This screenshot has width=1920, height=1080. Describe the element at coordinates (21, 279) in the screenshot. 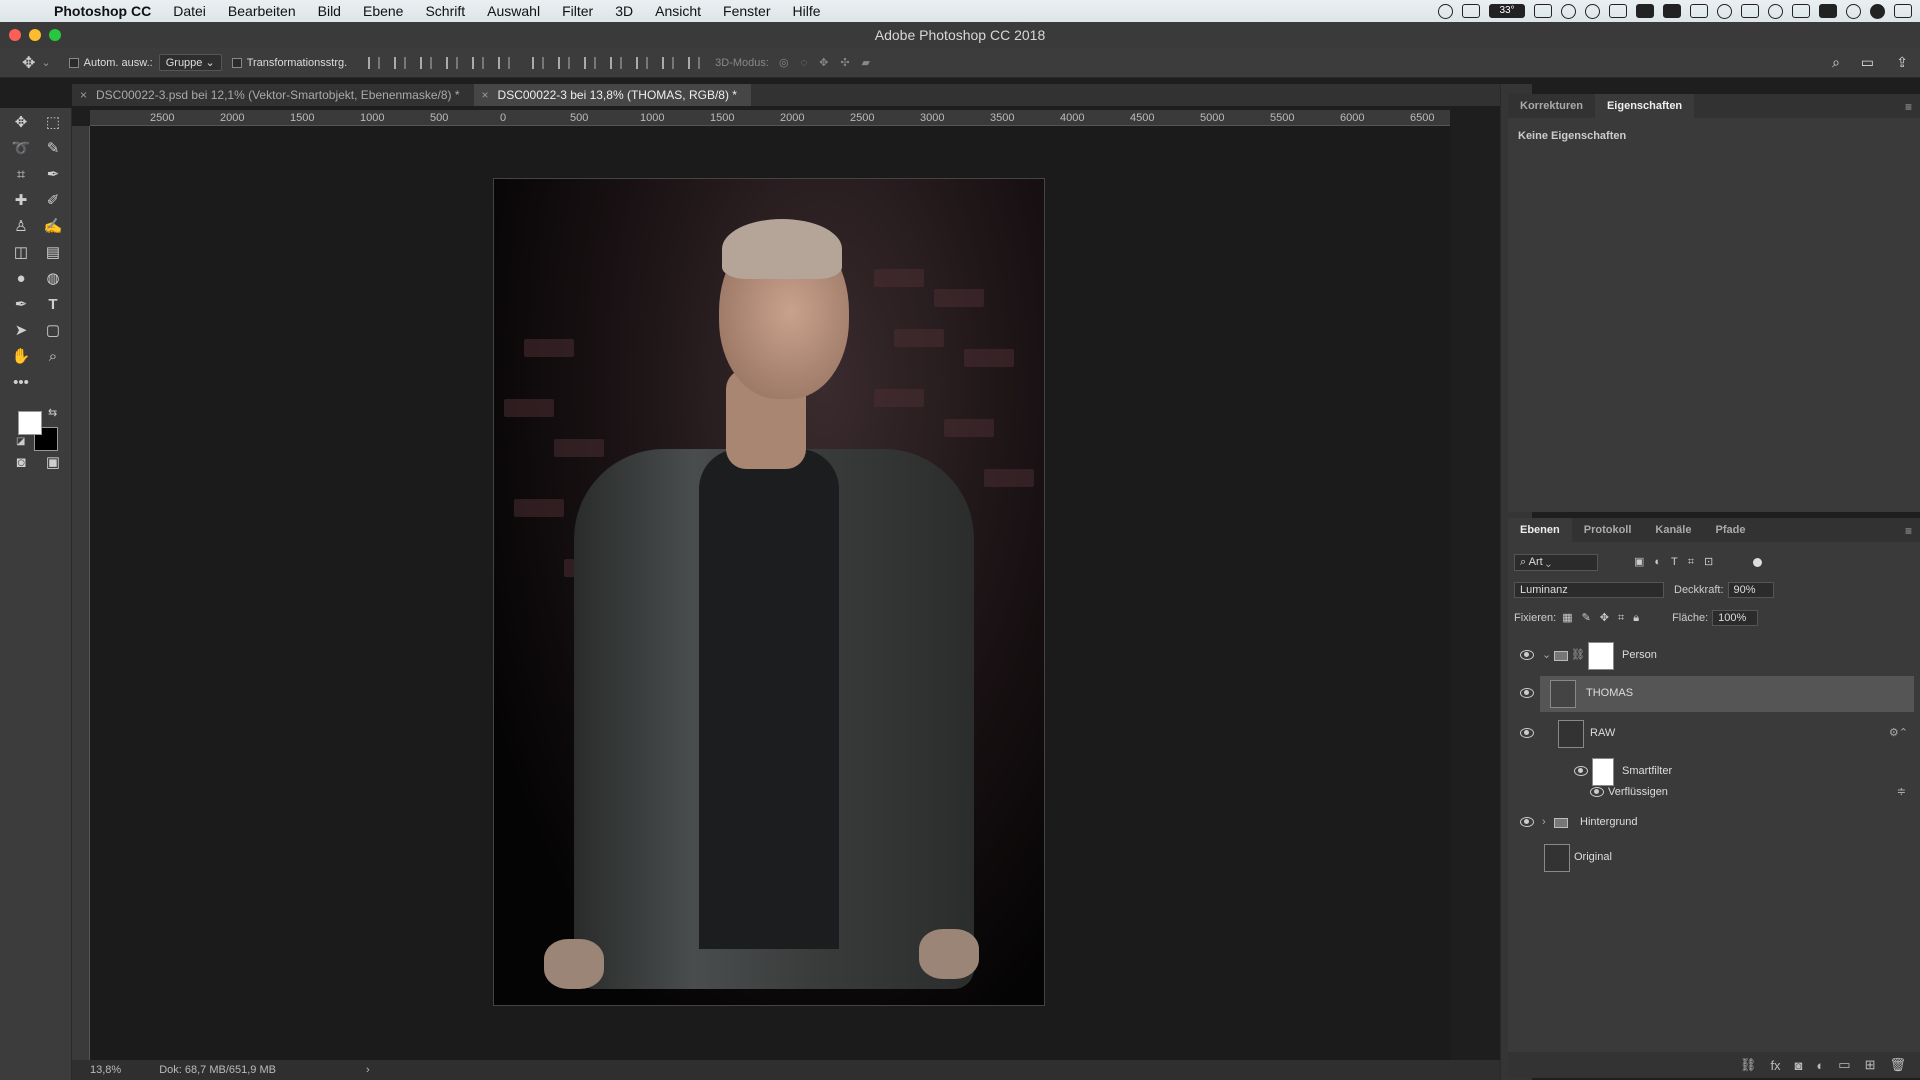

I see `blur-tool: ●` at that location.